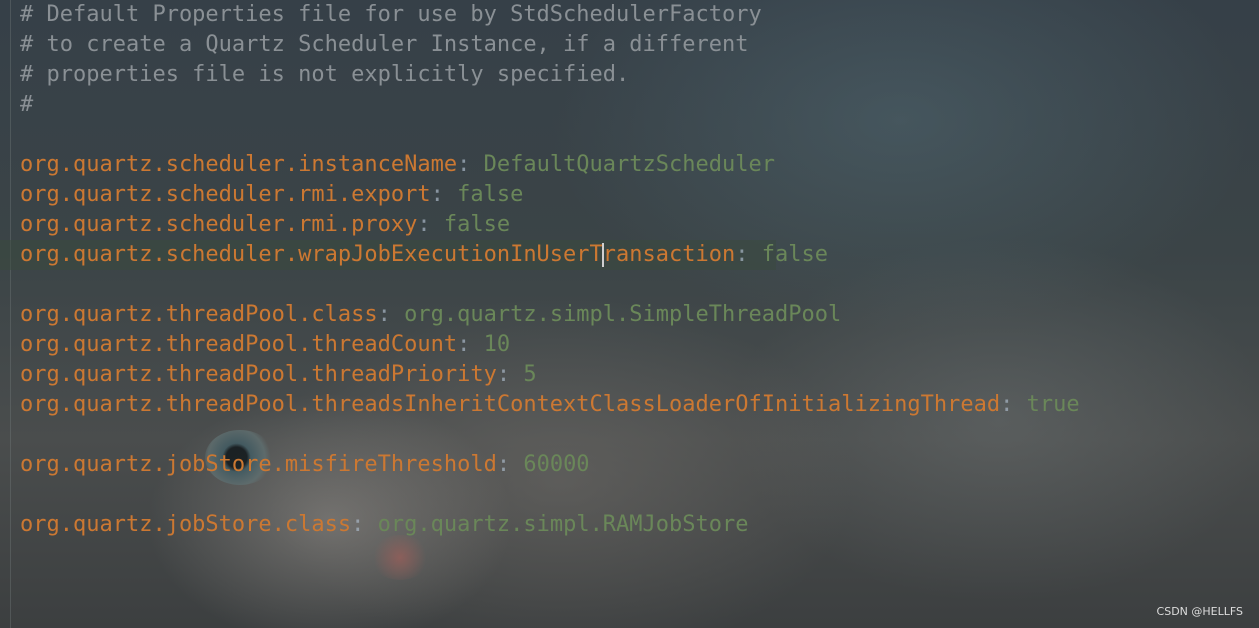 Image resolution: width=1259 pixels, height=628 pixels. I want to click on property-key: org.quartz.scheduler.rmi.export, so click(225, 194).